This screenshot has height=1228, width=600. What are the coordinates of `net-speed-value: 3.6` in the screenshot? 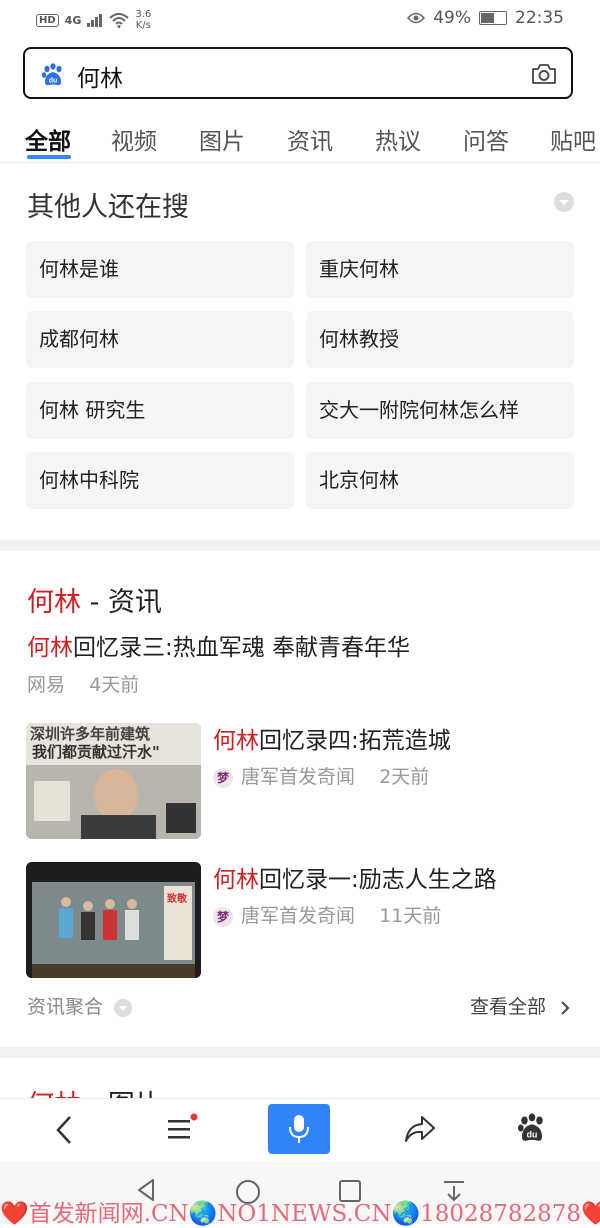 It's located at (143, 14).